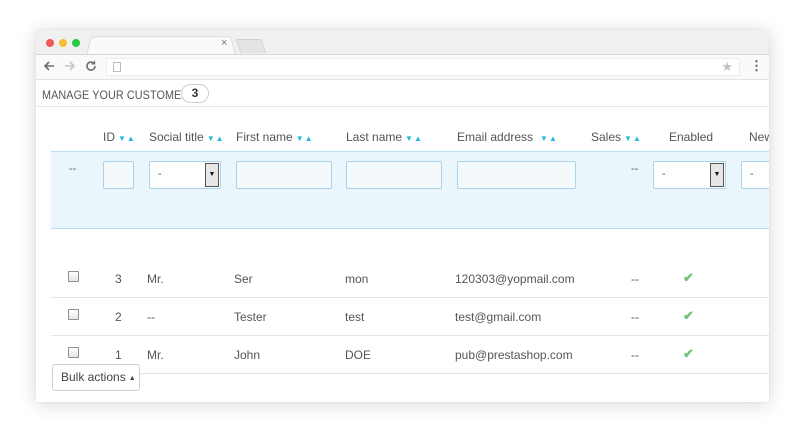 The width and height of the screenshot is (805, 444). I want to click on column-header-newsletter: New, so click(759, 137).